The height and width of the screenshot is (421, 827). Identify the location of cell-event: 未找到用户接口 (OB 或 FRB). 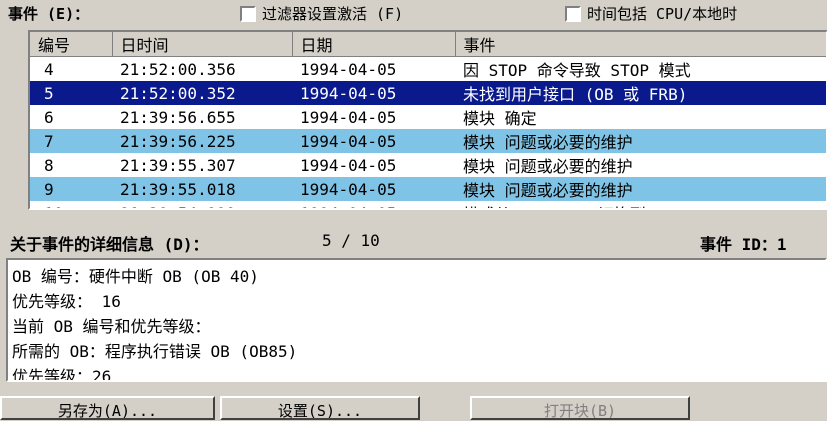
(640, 93).